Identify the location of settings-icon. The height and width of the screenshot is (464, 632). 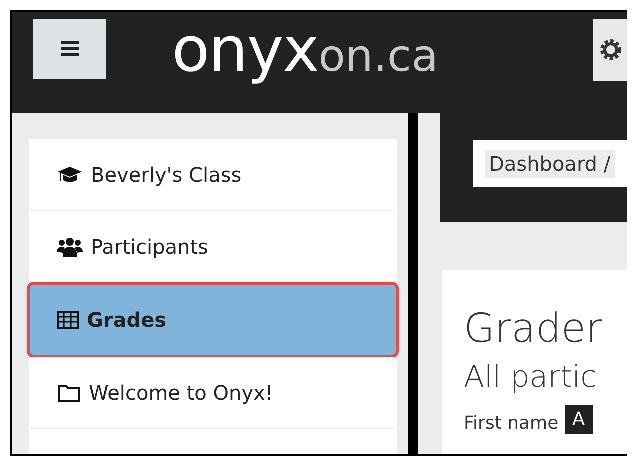
(611, 50).